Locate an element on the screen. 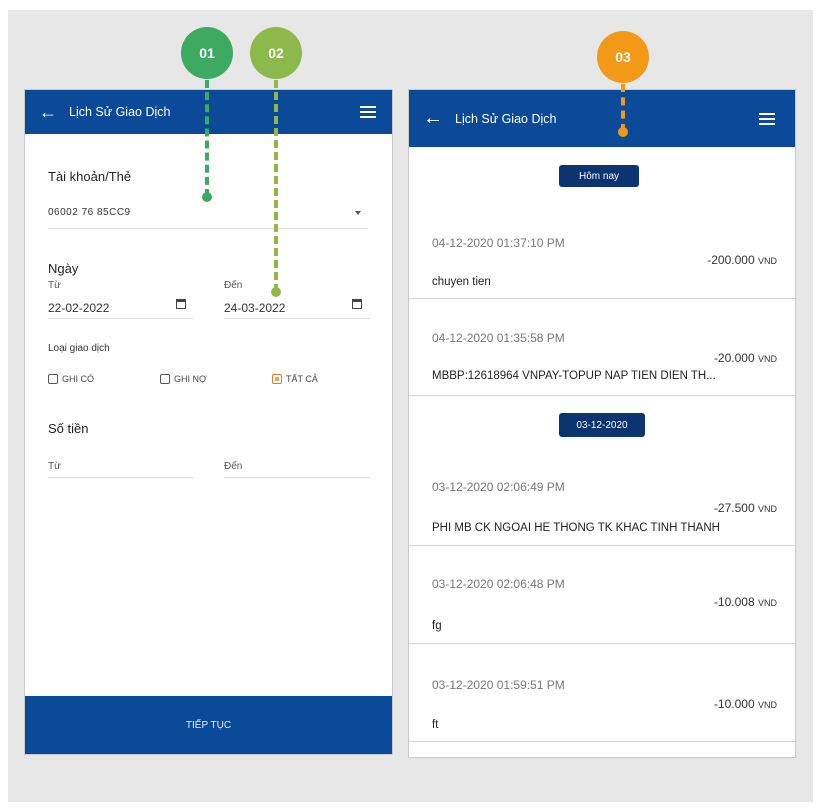 Image resolution: width=819 pixels, height=808 pixels. transaction-amount: -10.008 VND is located at coordinates (745, 602).